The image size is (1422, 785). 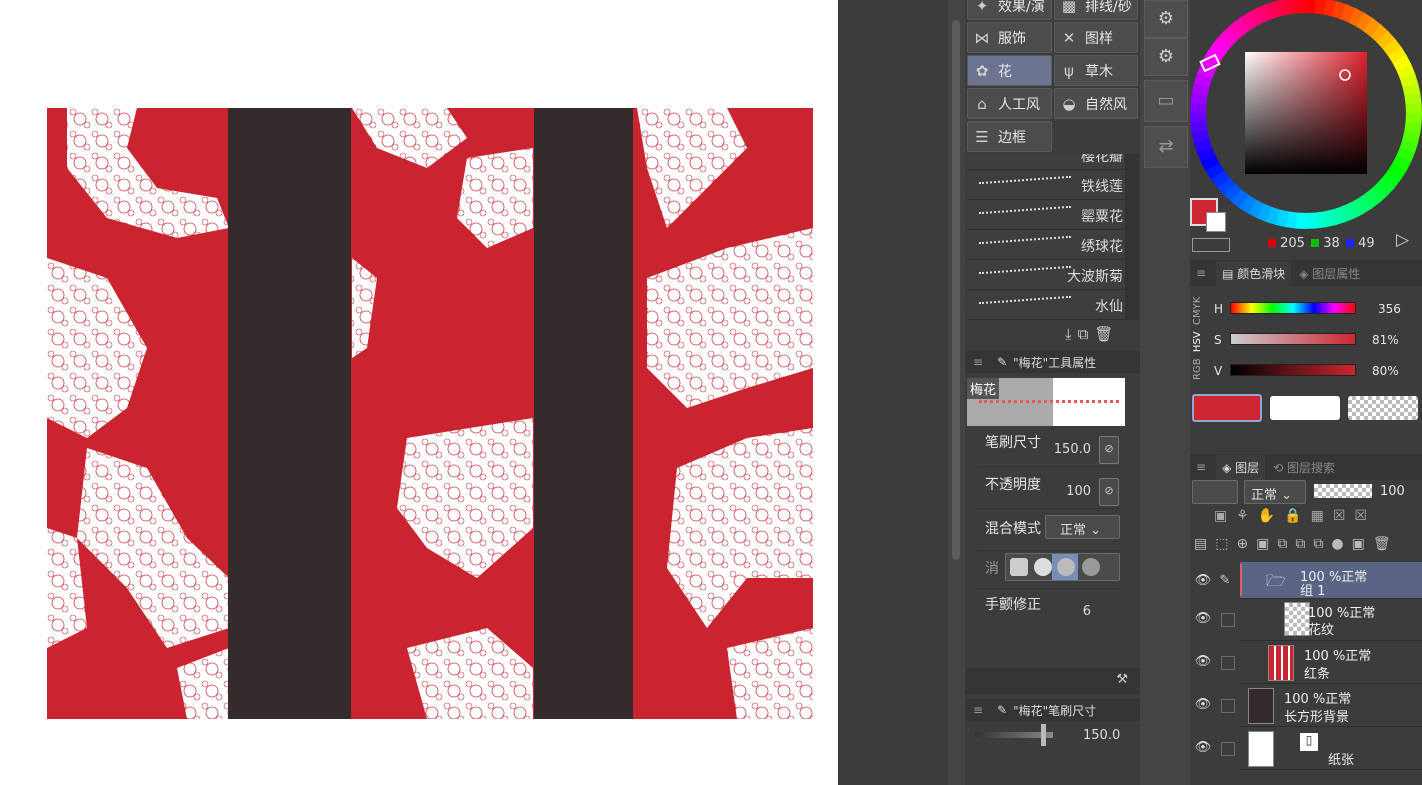 I want to click on rock-icon: ◒, so click(x=1069, y=103).